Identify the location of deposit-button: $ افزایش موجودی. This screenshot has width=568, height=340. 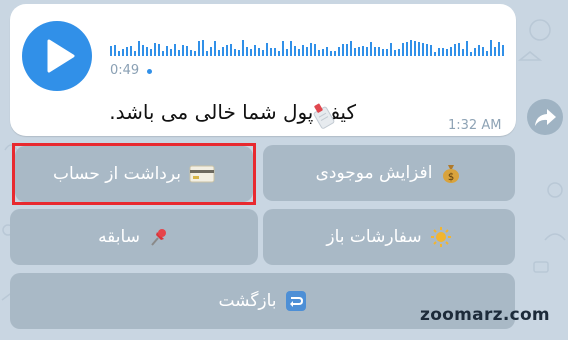
(389, 173).